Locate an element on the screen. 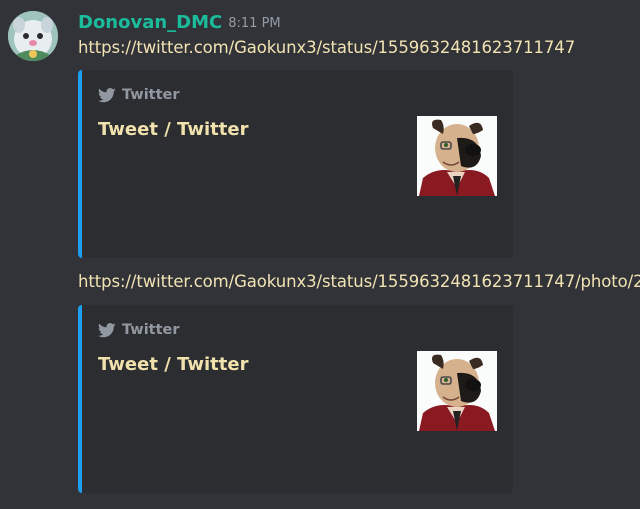  user-avatar is located at coordinates (33, 36).